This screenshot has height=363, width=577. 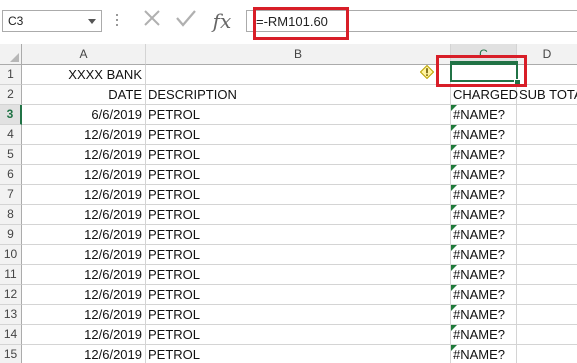 I want to click on column-header-b: B, so click(x=298, y=54).